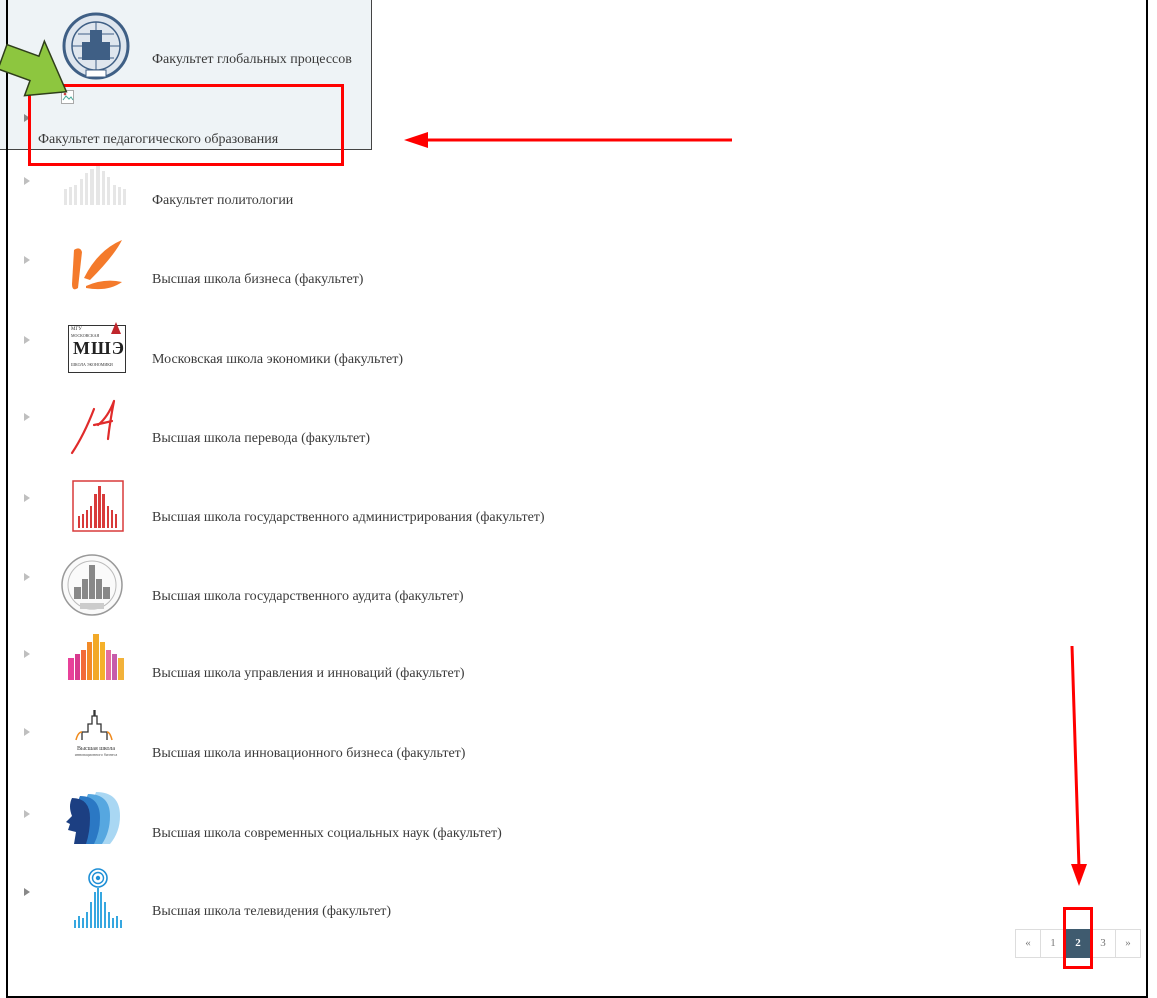  What do you see at coordinates (252, 60) in the screenshot?
I see `faculty-label: Факультет глобальных процессов` at bounding box center [252, 60].